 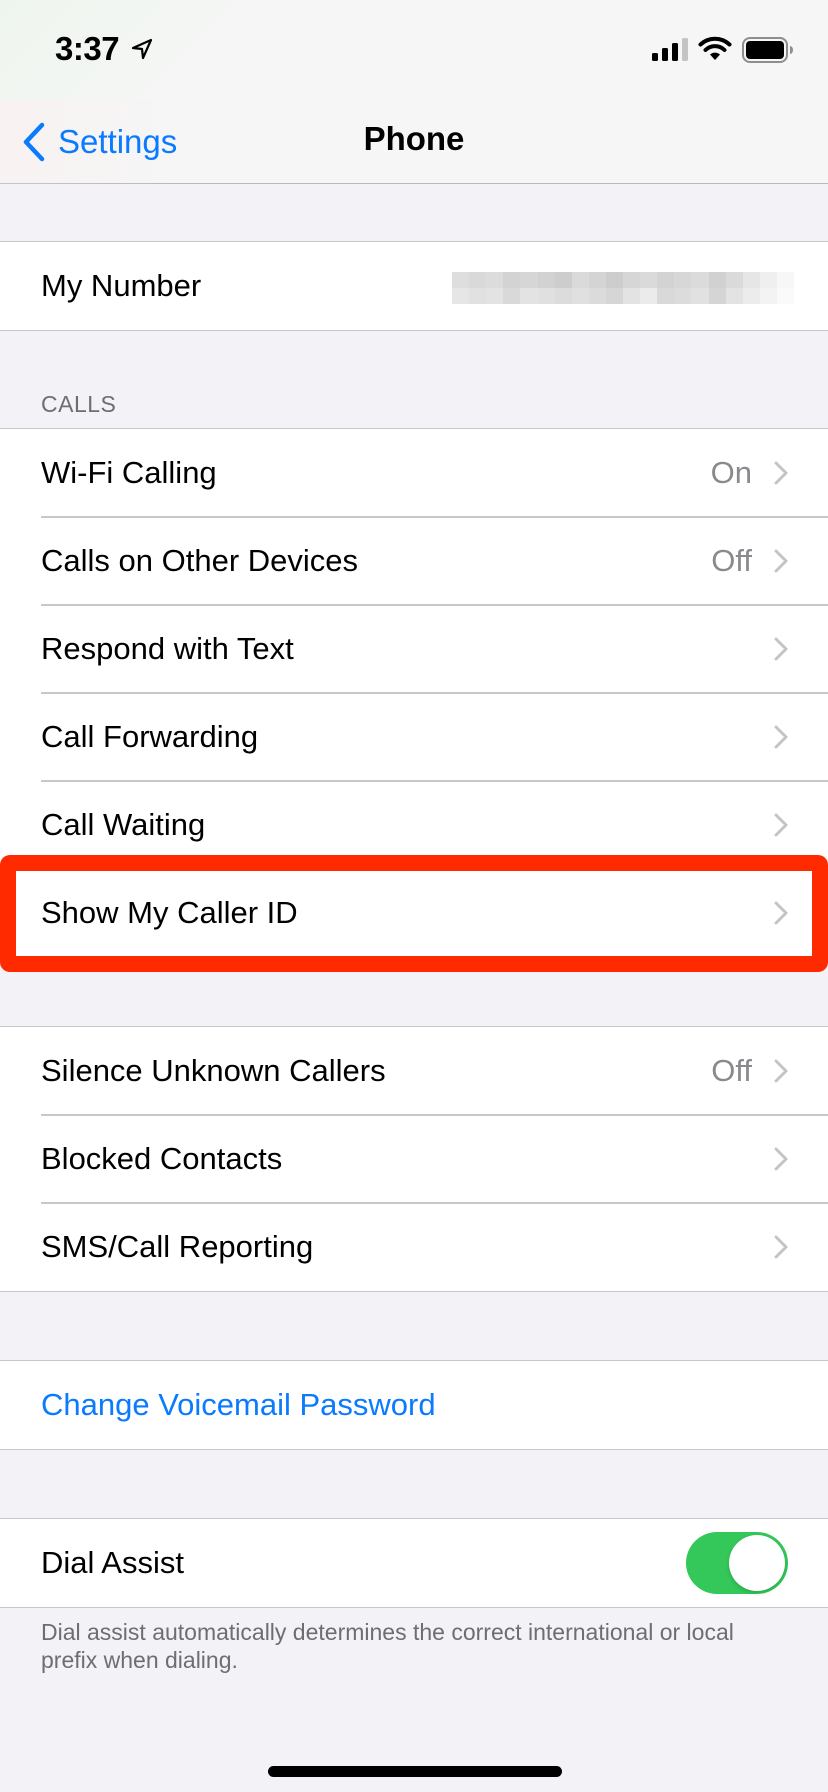 What do you see at coordinates (414, 473) in the screenshot?
I see `wifi-calling-row: Wi-Fi Calling On` at bounding box center [414, 473].